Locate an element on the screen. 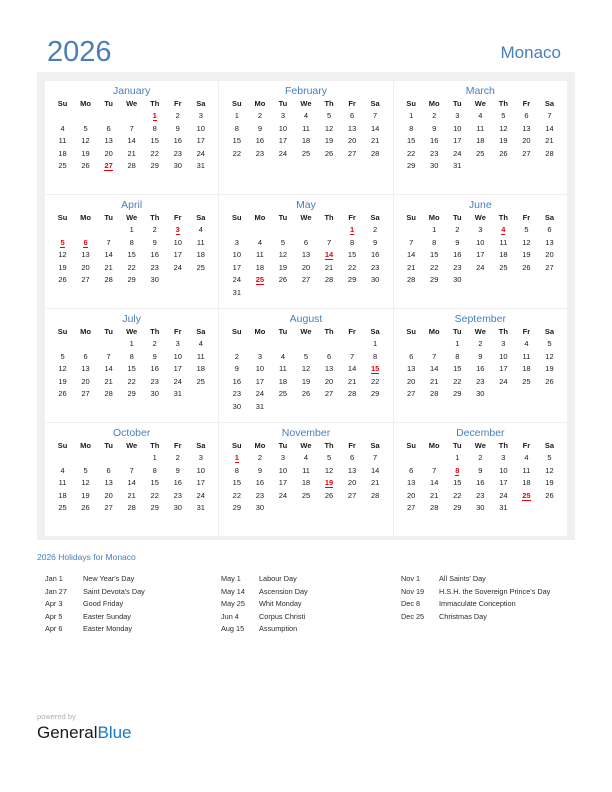 Image resolution: width=612 pixels, height=792 pixels. day-cell-holiday: 15 is located at coordinates (375, 369).